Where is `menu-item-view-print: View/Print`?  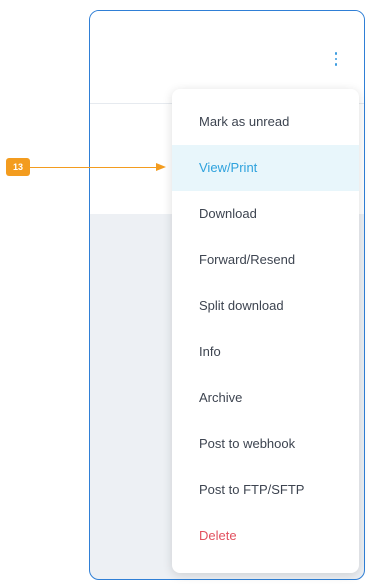
menu-item-view-print: View/Print is located at coordinates (265, 168).